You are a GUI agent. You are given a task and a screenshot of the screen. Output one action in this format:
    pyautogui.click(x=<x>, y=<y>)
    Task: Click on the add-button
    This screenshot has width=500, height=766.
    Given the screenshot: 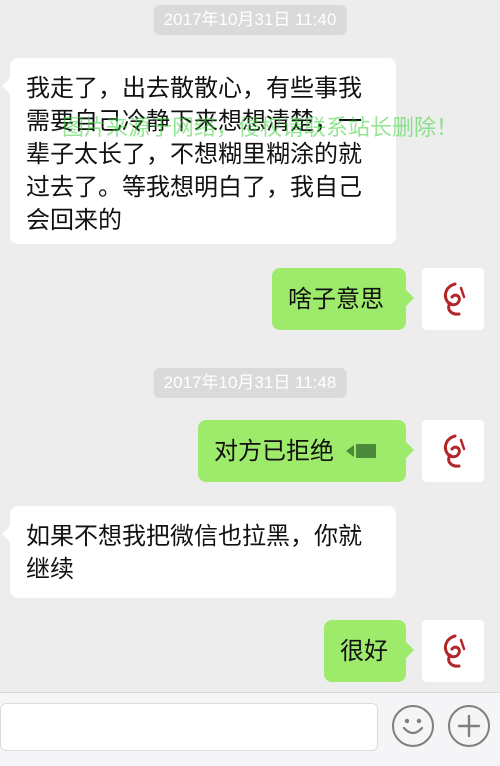 What is the action you would take?
    pyautogui.click(x=469, y=726)
    